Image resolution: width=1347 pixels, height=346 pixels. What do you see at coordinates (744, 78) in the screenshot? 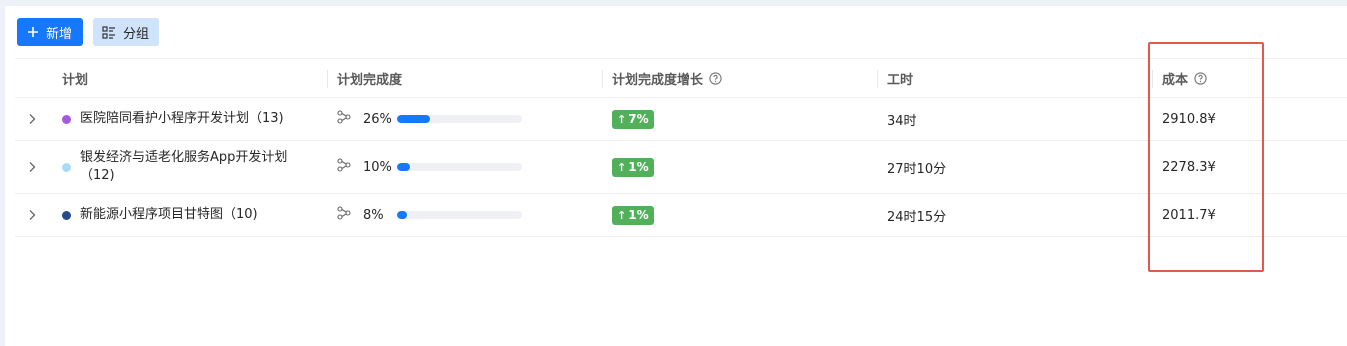
I see `column-header-growth: 计划完成度增长` at bounding box center [744, 78].